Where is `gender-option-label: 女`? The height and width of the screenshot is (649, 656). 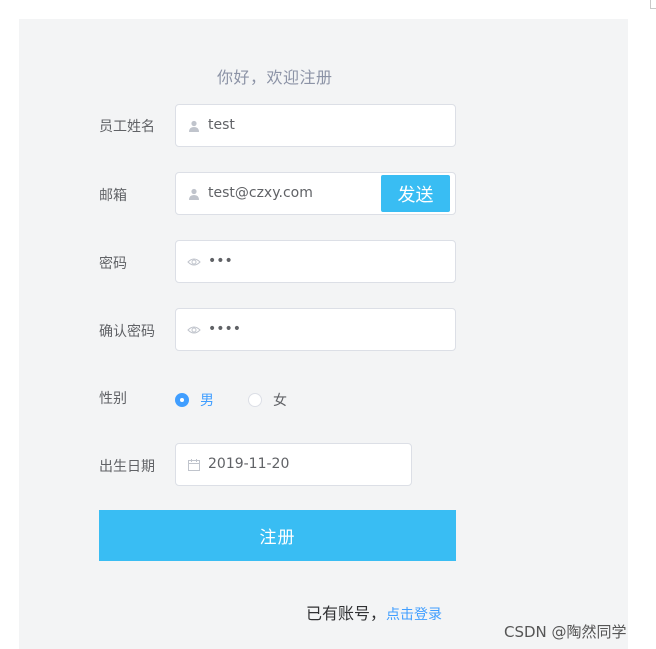 gender-option-label: 女 is located at coordinates (280, 401).